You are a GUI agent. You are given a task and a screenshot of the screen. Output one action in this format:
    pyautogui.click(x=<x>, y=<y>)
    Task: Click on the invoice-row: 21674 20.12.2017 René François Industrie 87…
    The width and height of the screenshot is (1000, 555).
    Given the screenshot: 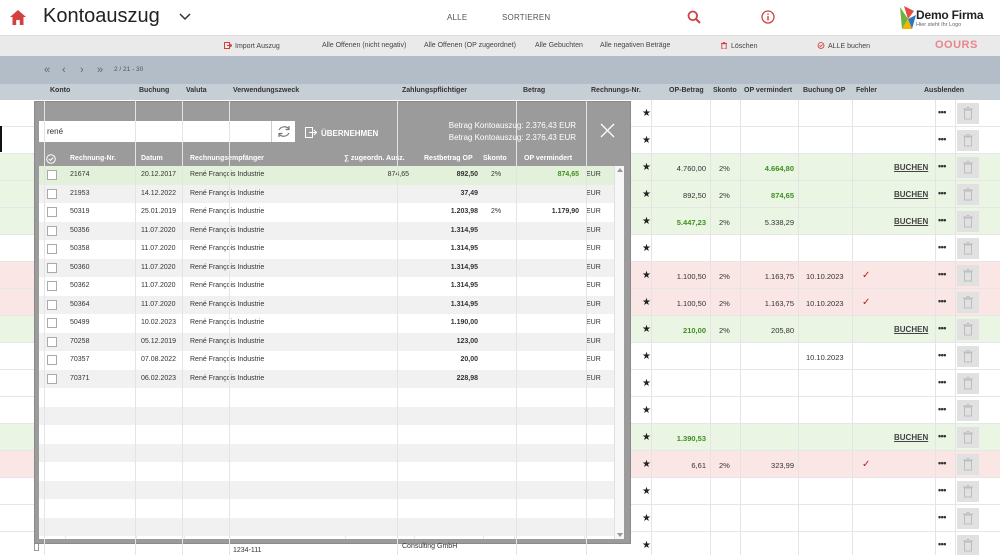 What is the action you would take?
    pyautogui.click(x=326, y=175)
    